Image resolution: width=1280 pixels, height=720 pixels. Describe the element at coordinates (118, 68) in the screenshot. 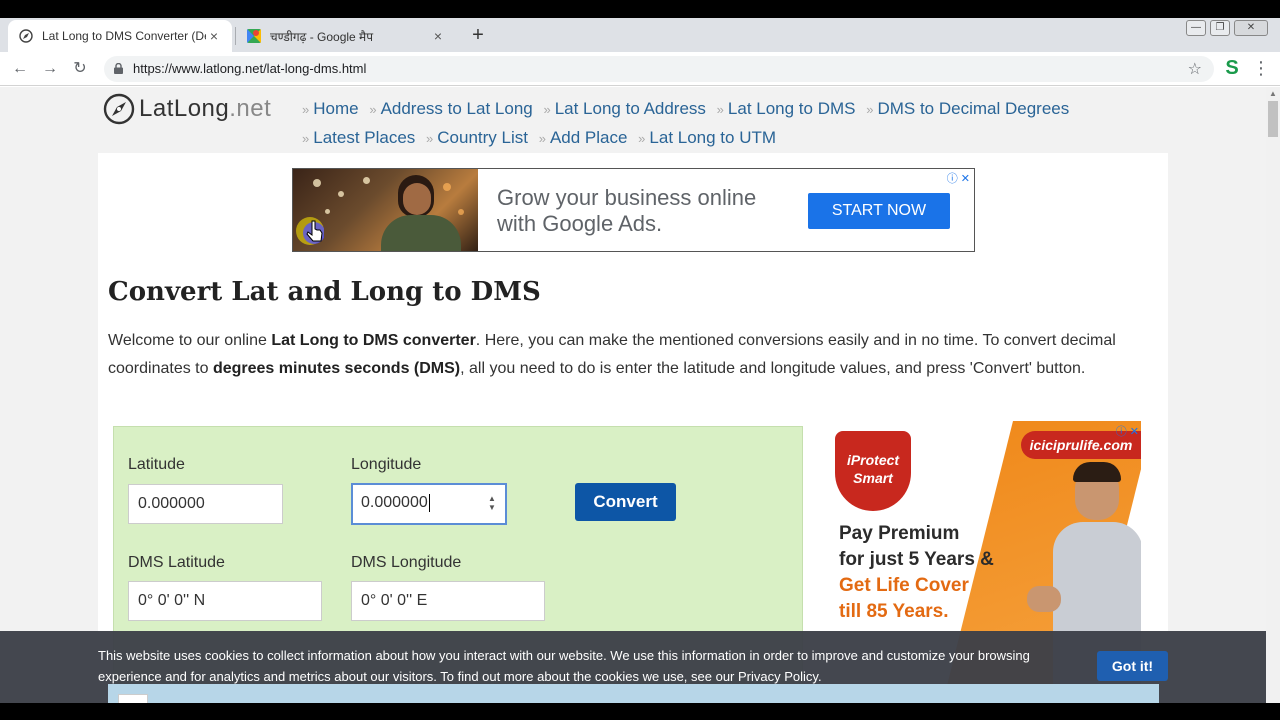

I see `lock-icon` at that location.